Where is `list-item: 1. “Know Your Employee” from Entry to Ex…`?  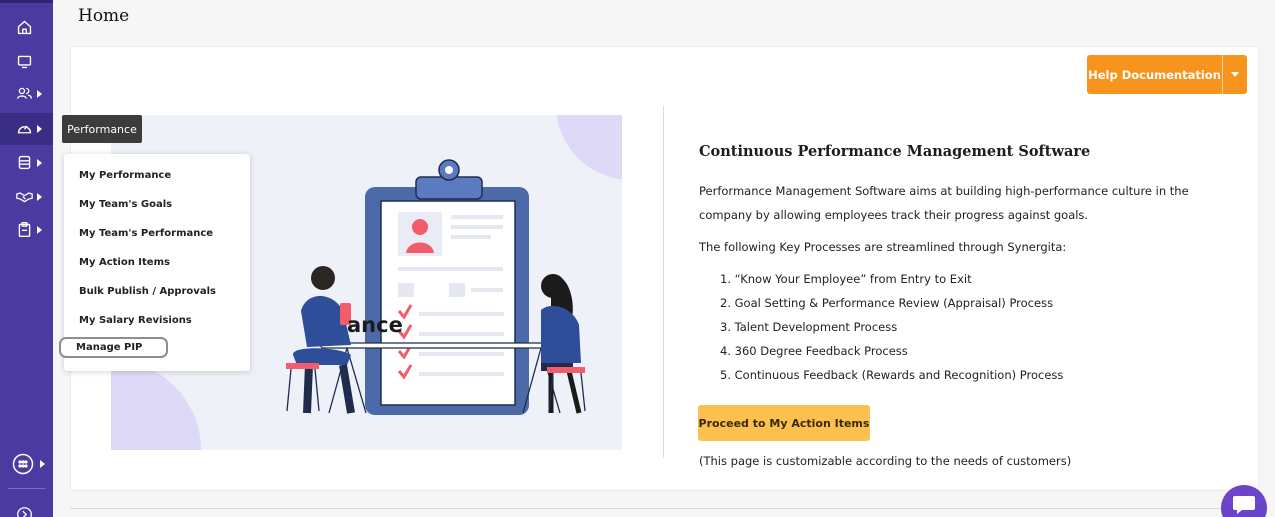 list-item: 1. “Know Your Employee” from Entry to Ex… is located at coordinates (846, 279).